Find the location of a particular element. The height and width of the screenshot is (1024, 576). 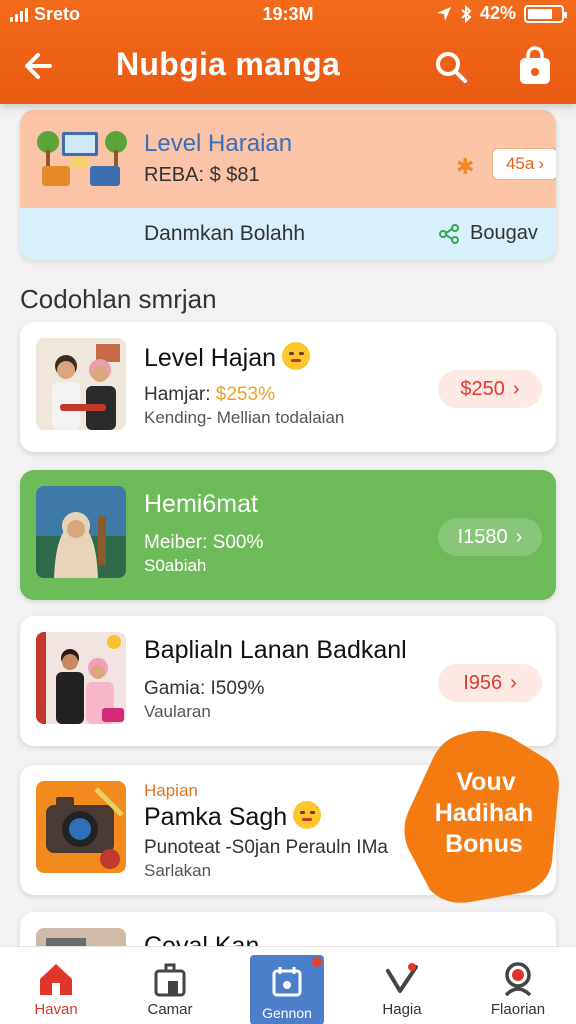

item-title: Hemi6mat is located at coordinates (201, 504).